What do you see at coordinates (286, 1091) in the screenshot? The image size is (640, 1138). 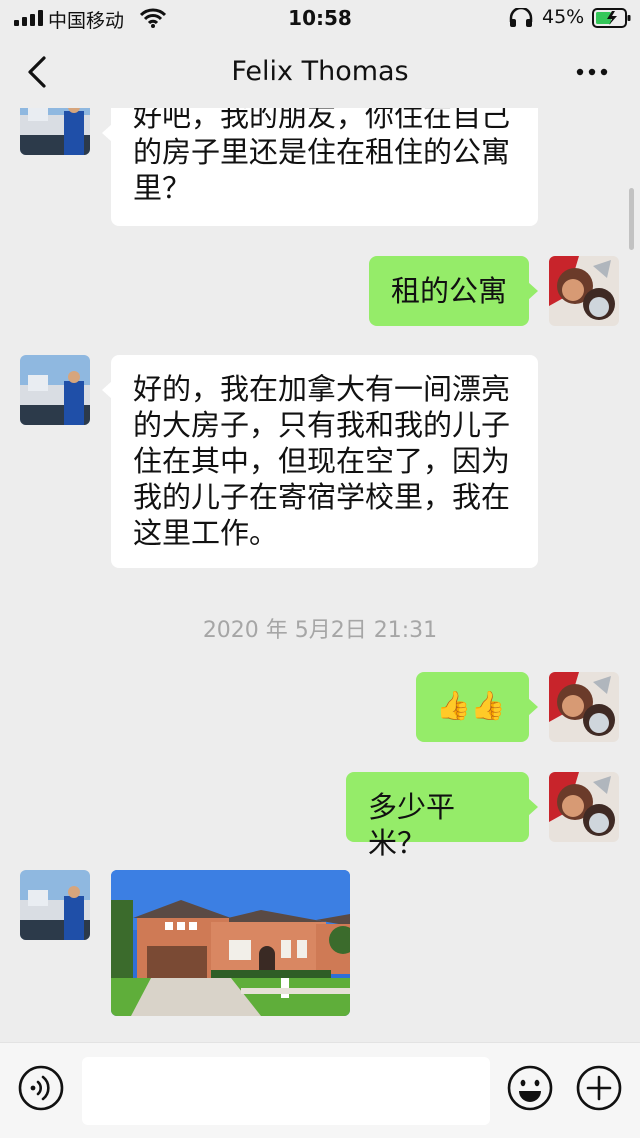 I see `message-input` at bounding box center [286, 1091].